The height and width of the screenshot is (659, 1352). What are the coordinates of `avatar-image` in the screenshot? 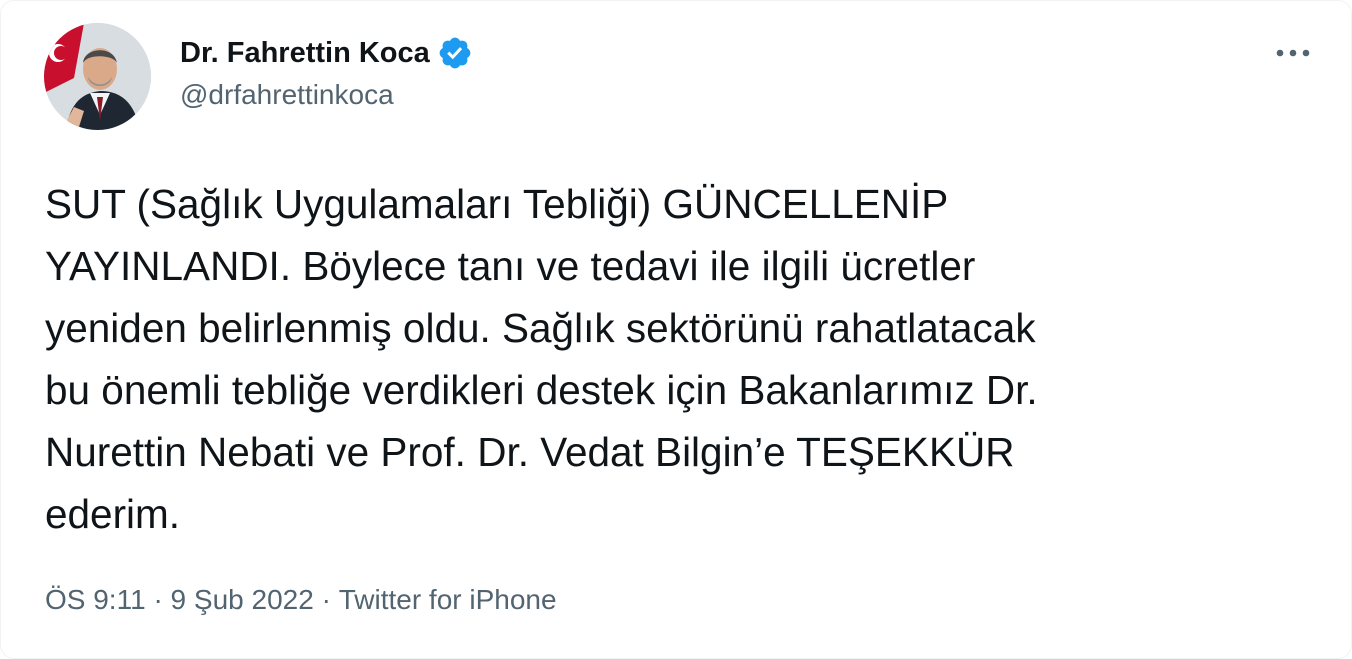 It's located at (97, 76).